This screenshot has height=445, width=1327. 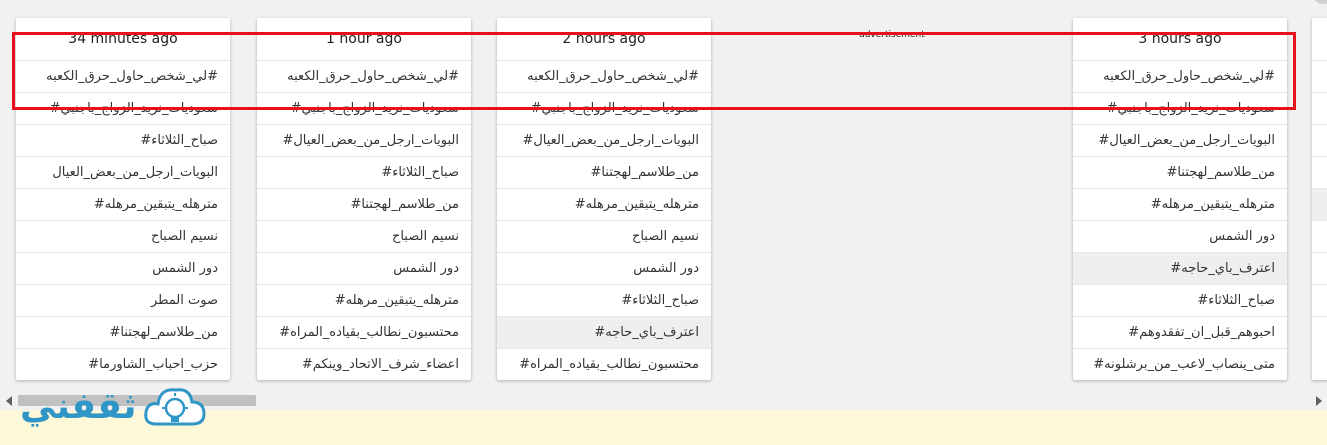 I want to click on trend-item: احبوهم_قبل_ان_تفقدوهم#, so click(x=1180, y=333).